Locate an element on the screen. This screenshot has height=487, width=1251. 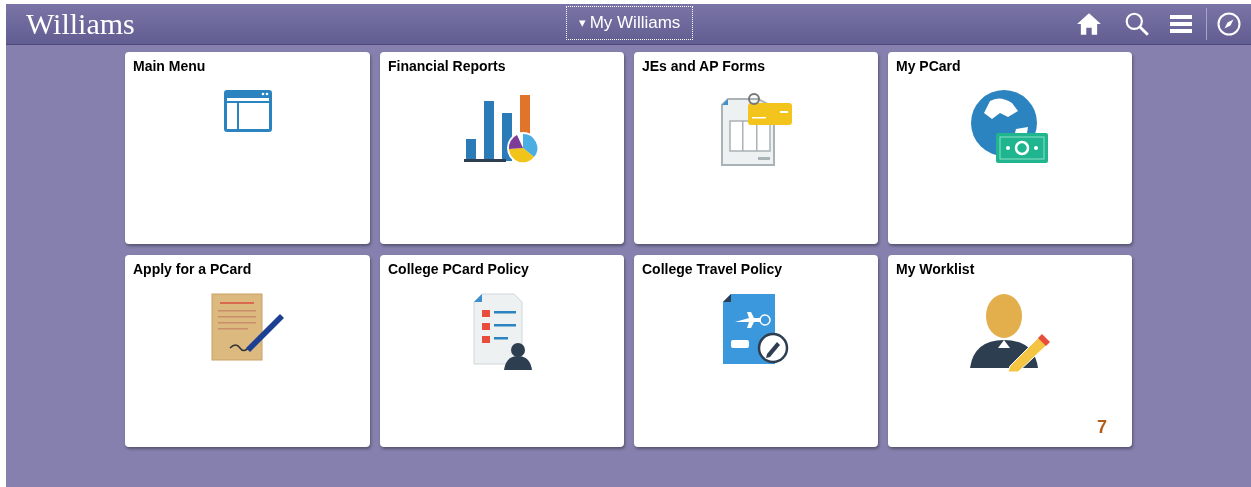
tile-title: Main Menu is located at coordinates (169, 66).